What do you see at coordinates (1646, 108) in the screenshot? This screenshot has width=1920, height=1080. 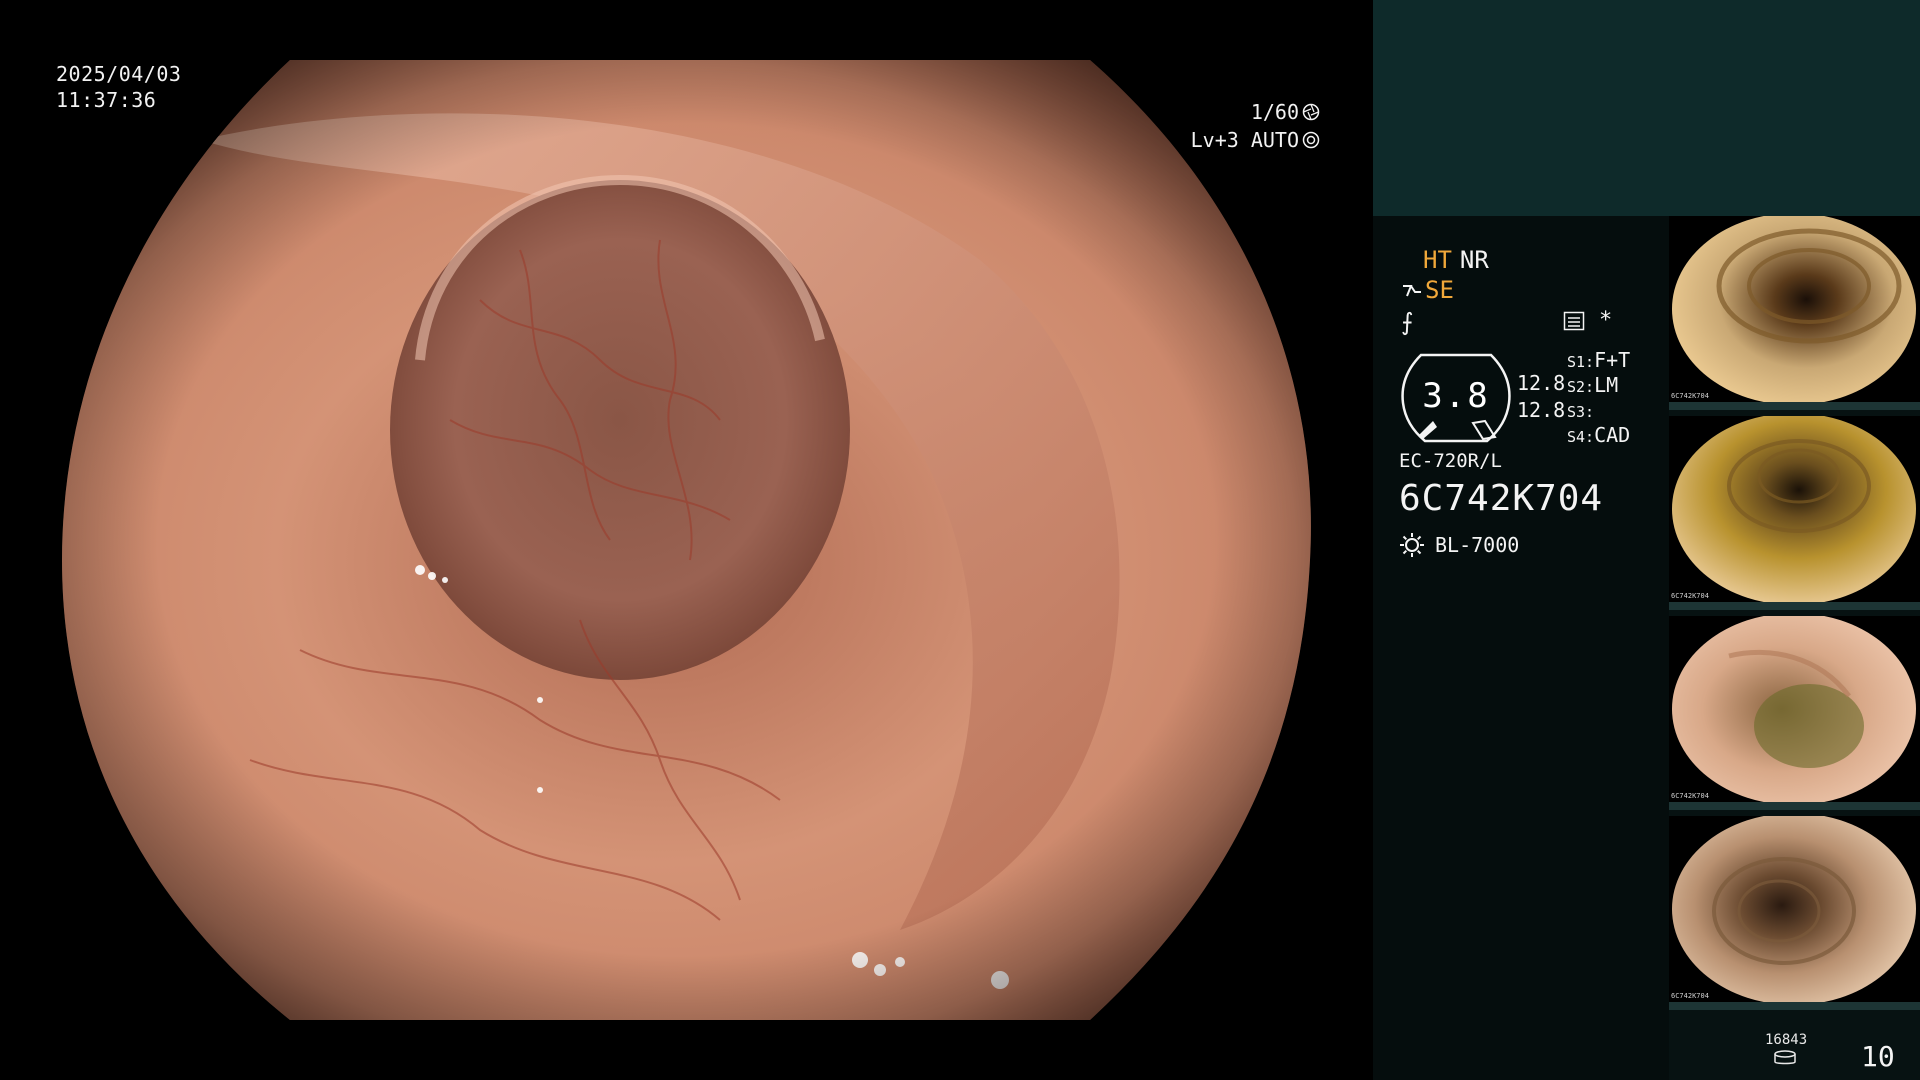 I see `patient-info-area` at bounding box center [1646, 108].